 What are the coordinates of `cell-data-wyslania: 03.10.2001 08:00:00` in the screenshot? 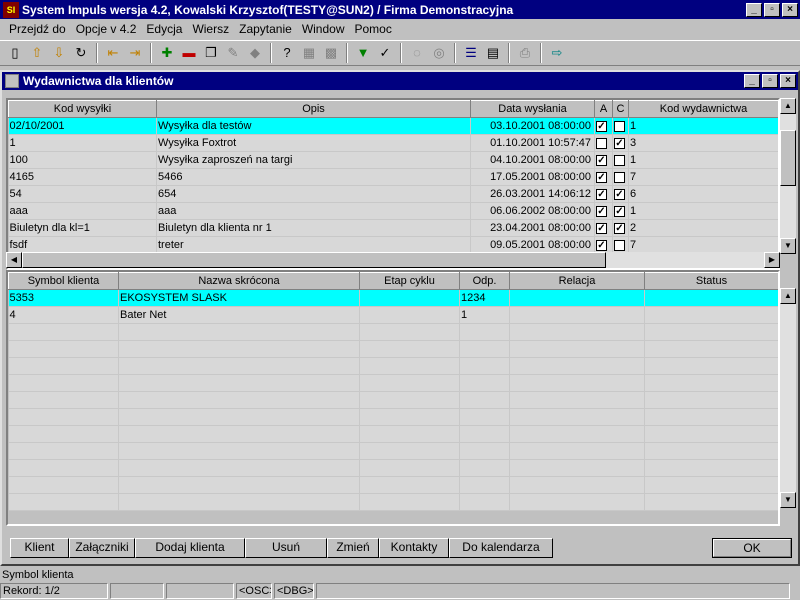 It's located at (532, 126).